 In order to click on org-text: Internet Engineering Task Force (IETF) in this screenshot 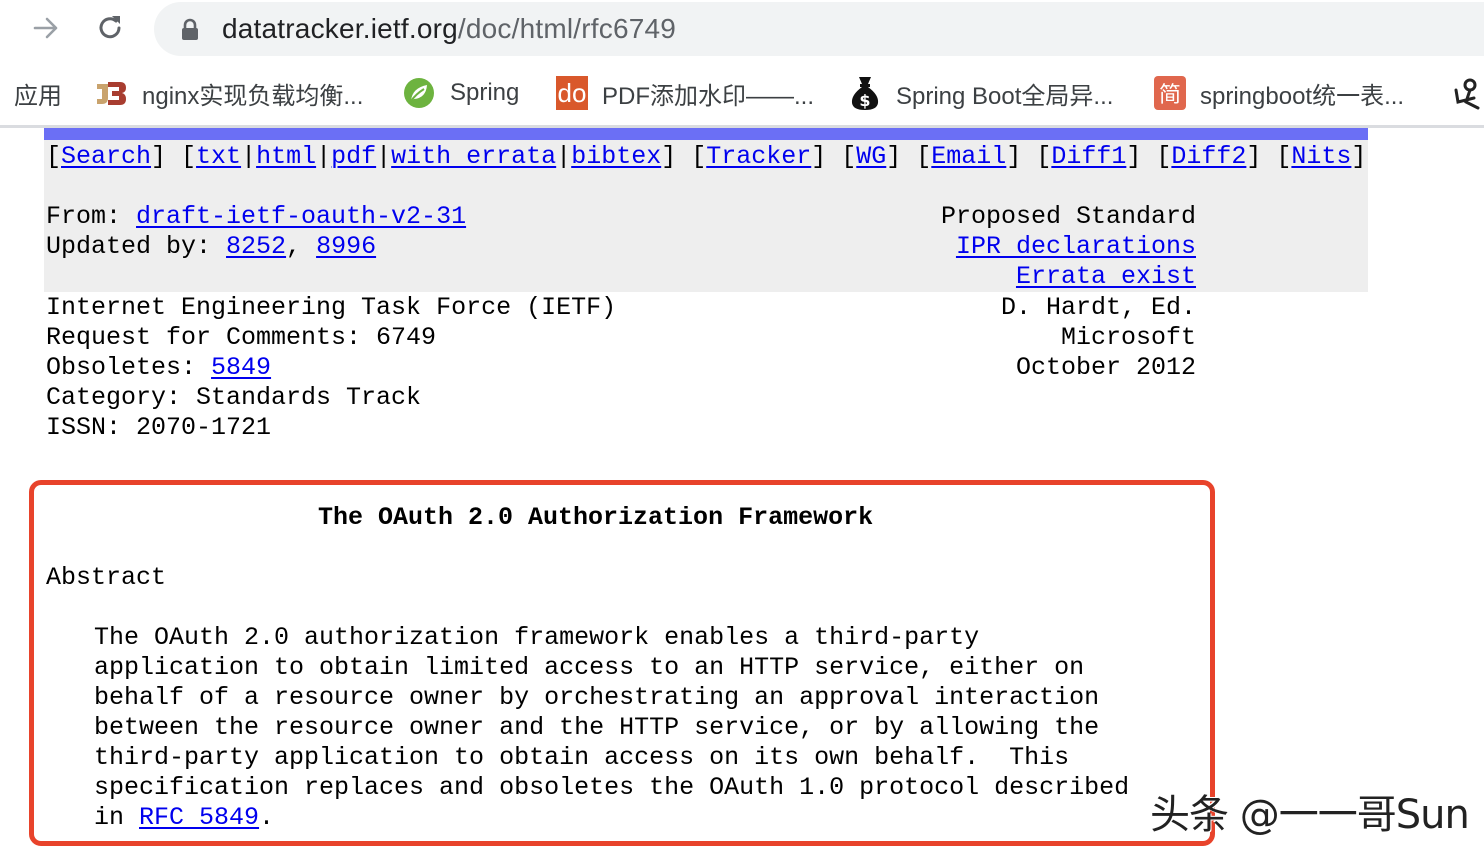, I will do `click(331, 307)`.